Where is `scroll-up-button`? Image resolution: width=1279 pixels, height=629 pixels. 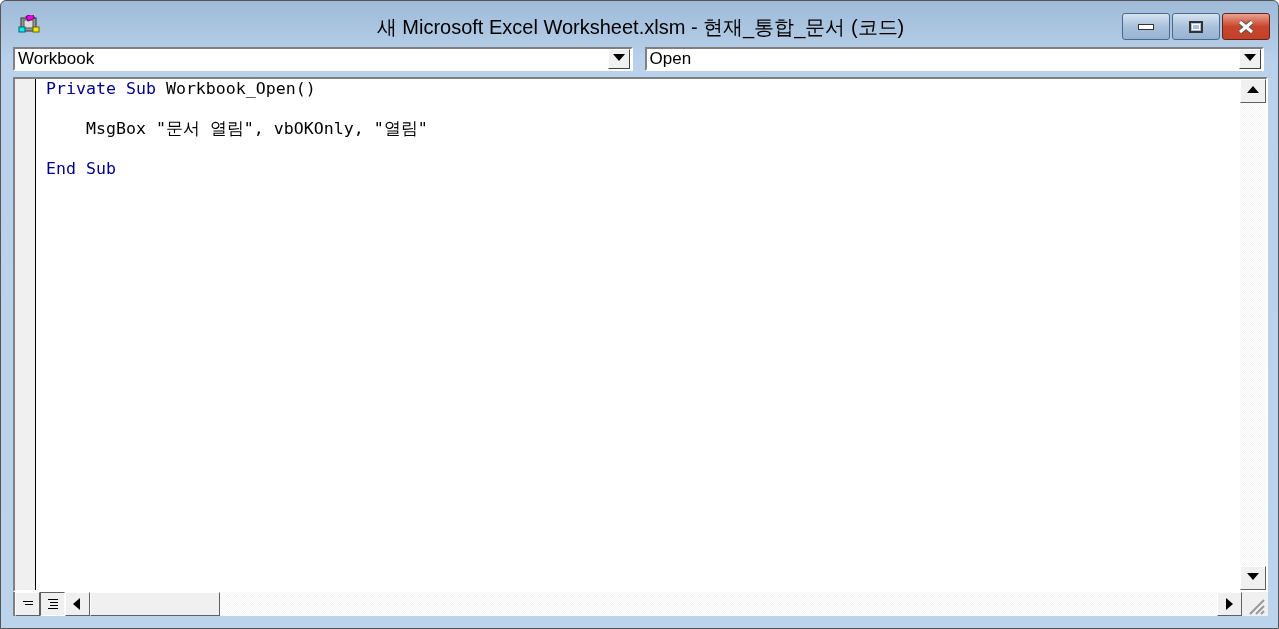 scroll-up-button is located at coordinates (1253, 91).